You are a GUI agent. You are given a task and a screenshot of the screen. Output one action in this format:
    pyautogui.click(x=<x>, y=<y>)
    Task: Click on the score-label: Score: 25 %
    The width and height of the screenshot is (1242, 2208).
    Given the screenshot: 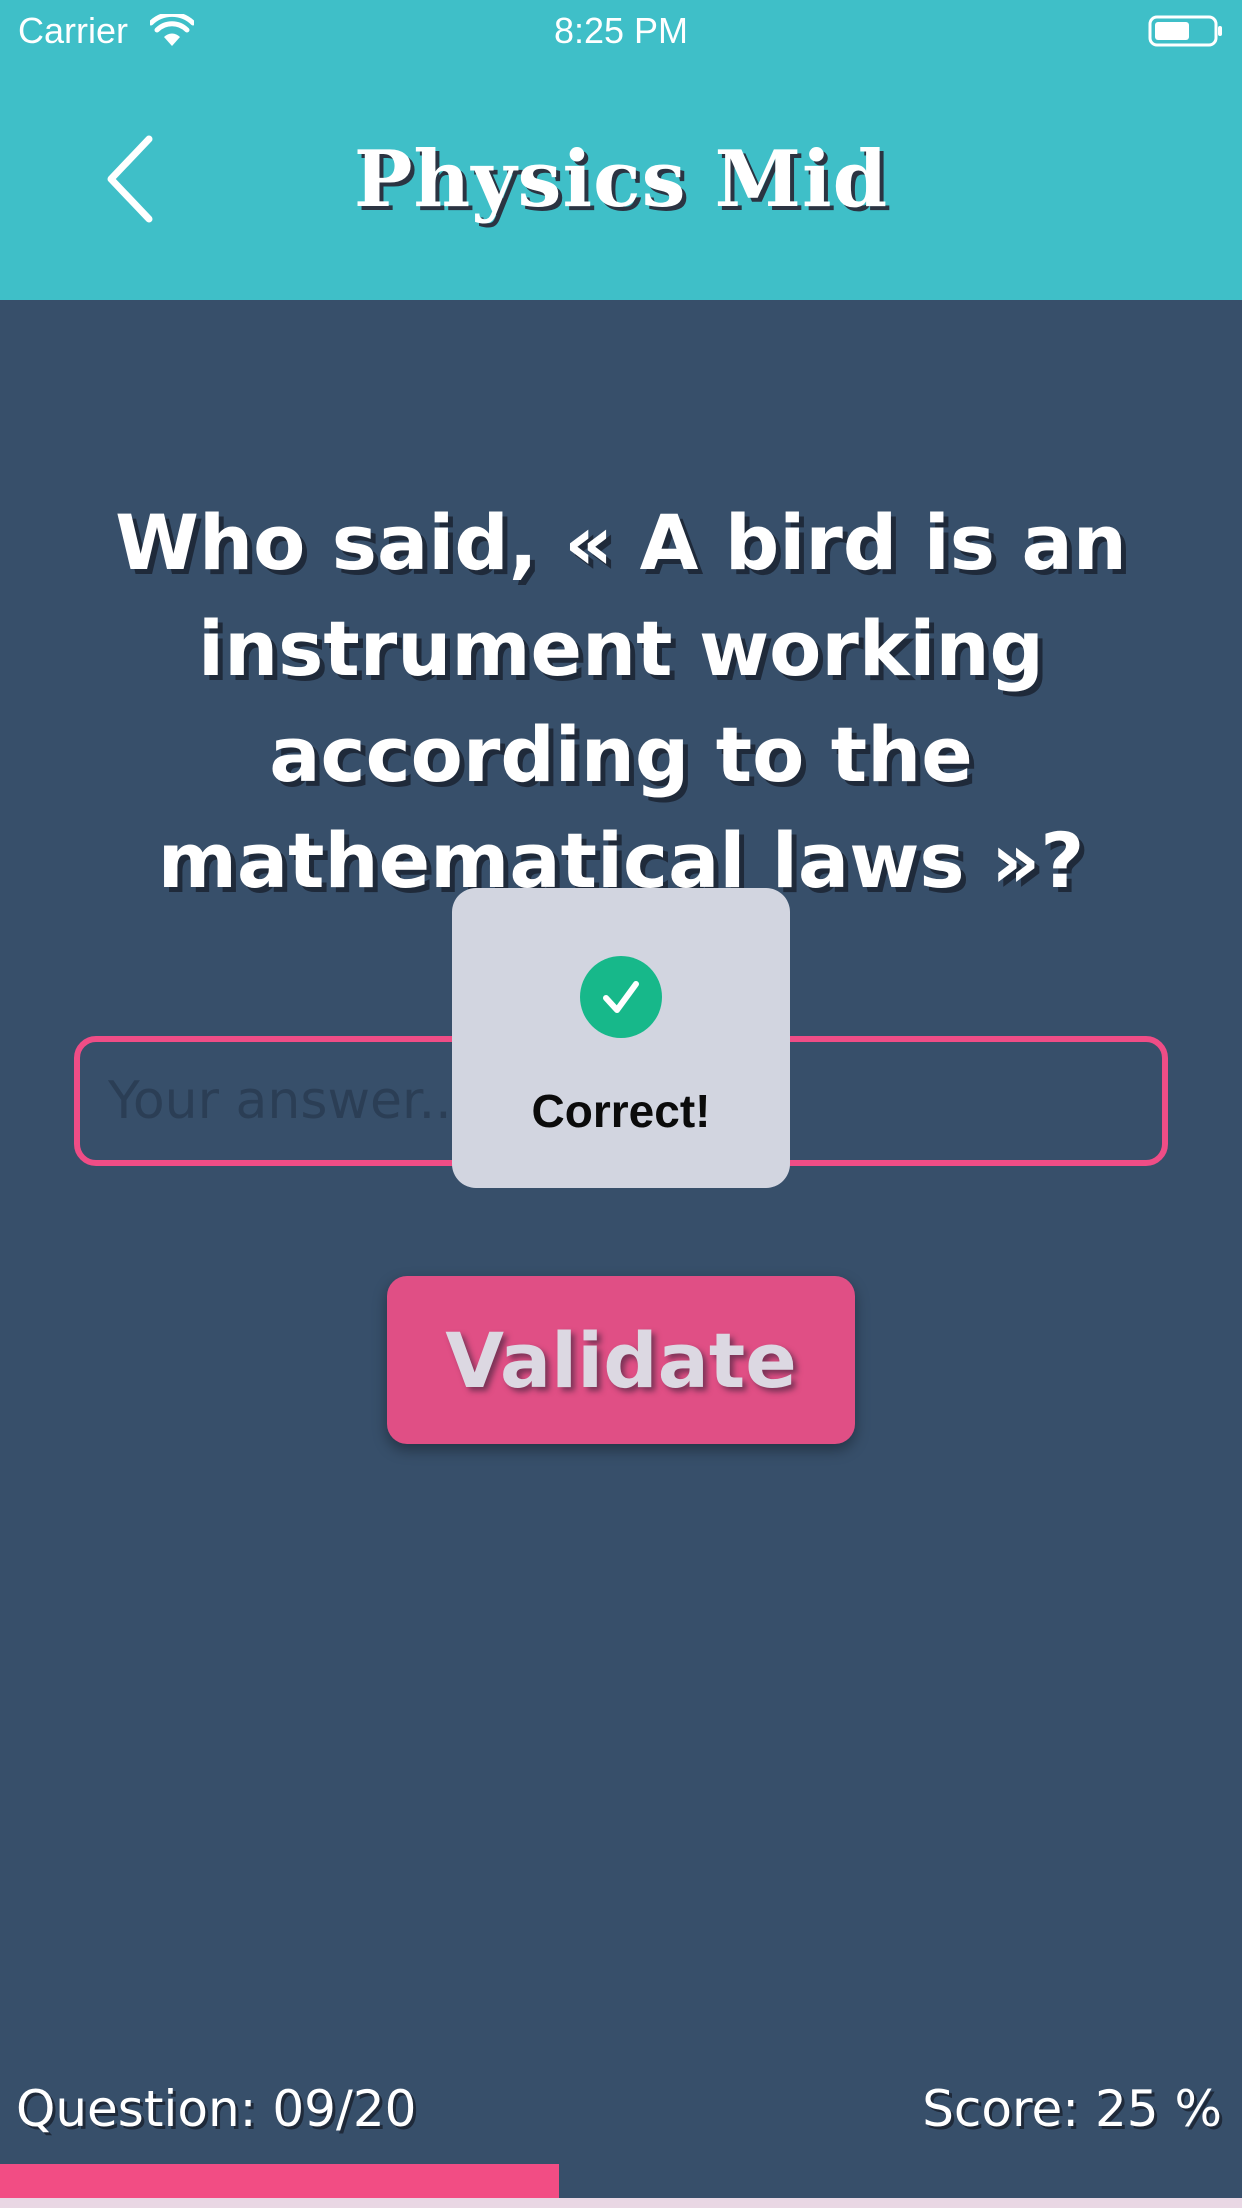 What is the action you would take?
    pyautogui.click(x=1072, y=2109)
    